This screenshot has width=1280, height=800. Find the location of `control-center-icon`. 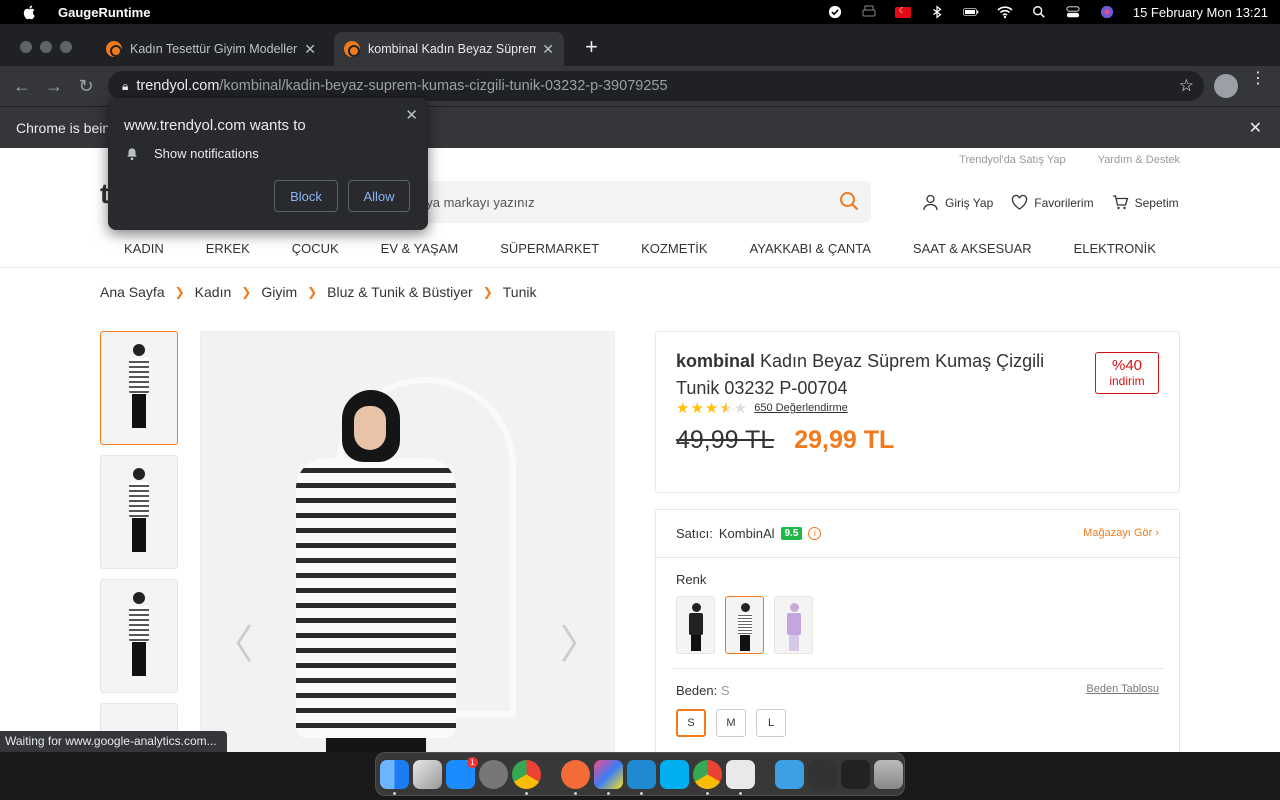

control-center-icon is located at coordinates (1073, 12).